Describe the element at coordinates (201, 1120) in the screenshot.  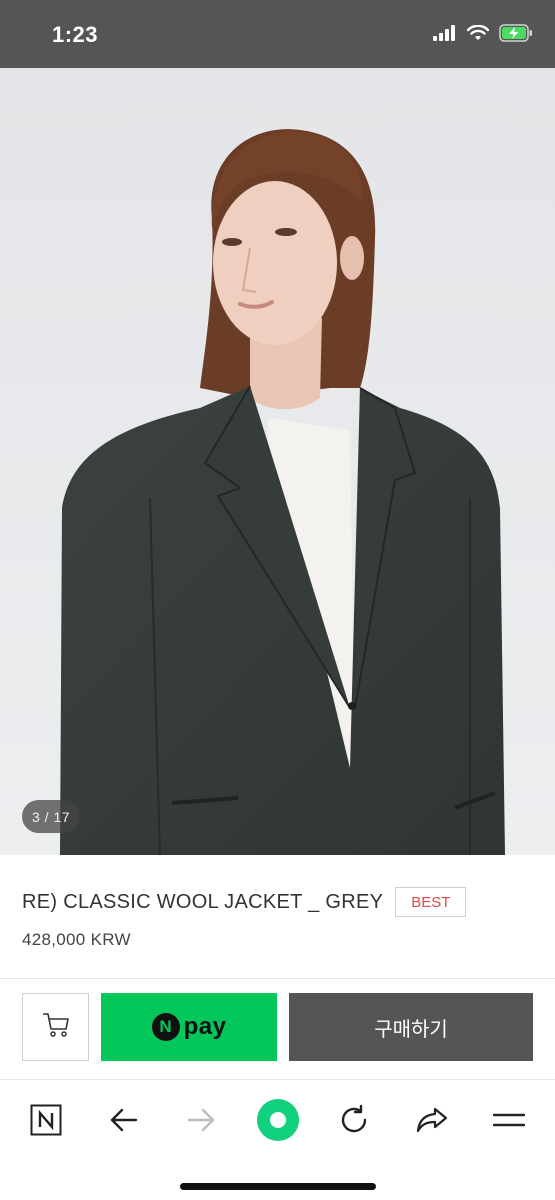
I see `forward-arrow-icon` at that location.